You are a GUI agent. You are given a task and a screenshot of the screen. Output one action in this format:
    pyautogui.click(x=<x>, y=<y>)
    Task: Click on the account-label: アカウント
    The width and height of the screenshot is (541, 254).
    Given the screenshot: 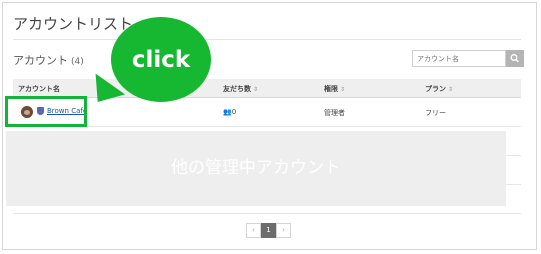 What is the action you would take?
    pyautogui.click(x=40, y=60)
    